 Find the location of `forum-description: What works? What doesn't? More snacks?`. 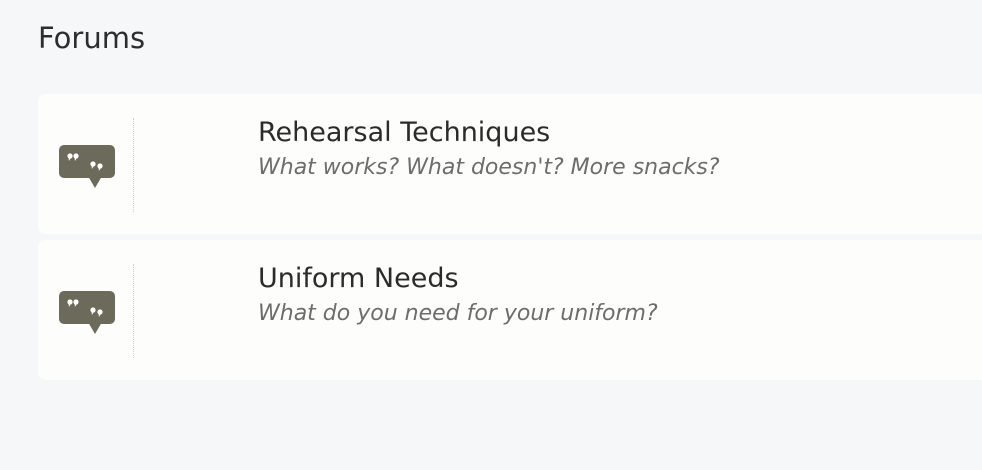

forum-description: What works? What doesn't? More snacks? is located at coordinates (489, 167).